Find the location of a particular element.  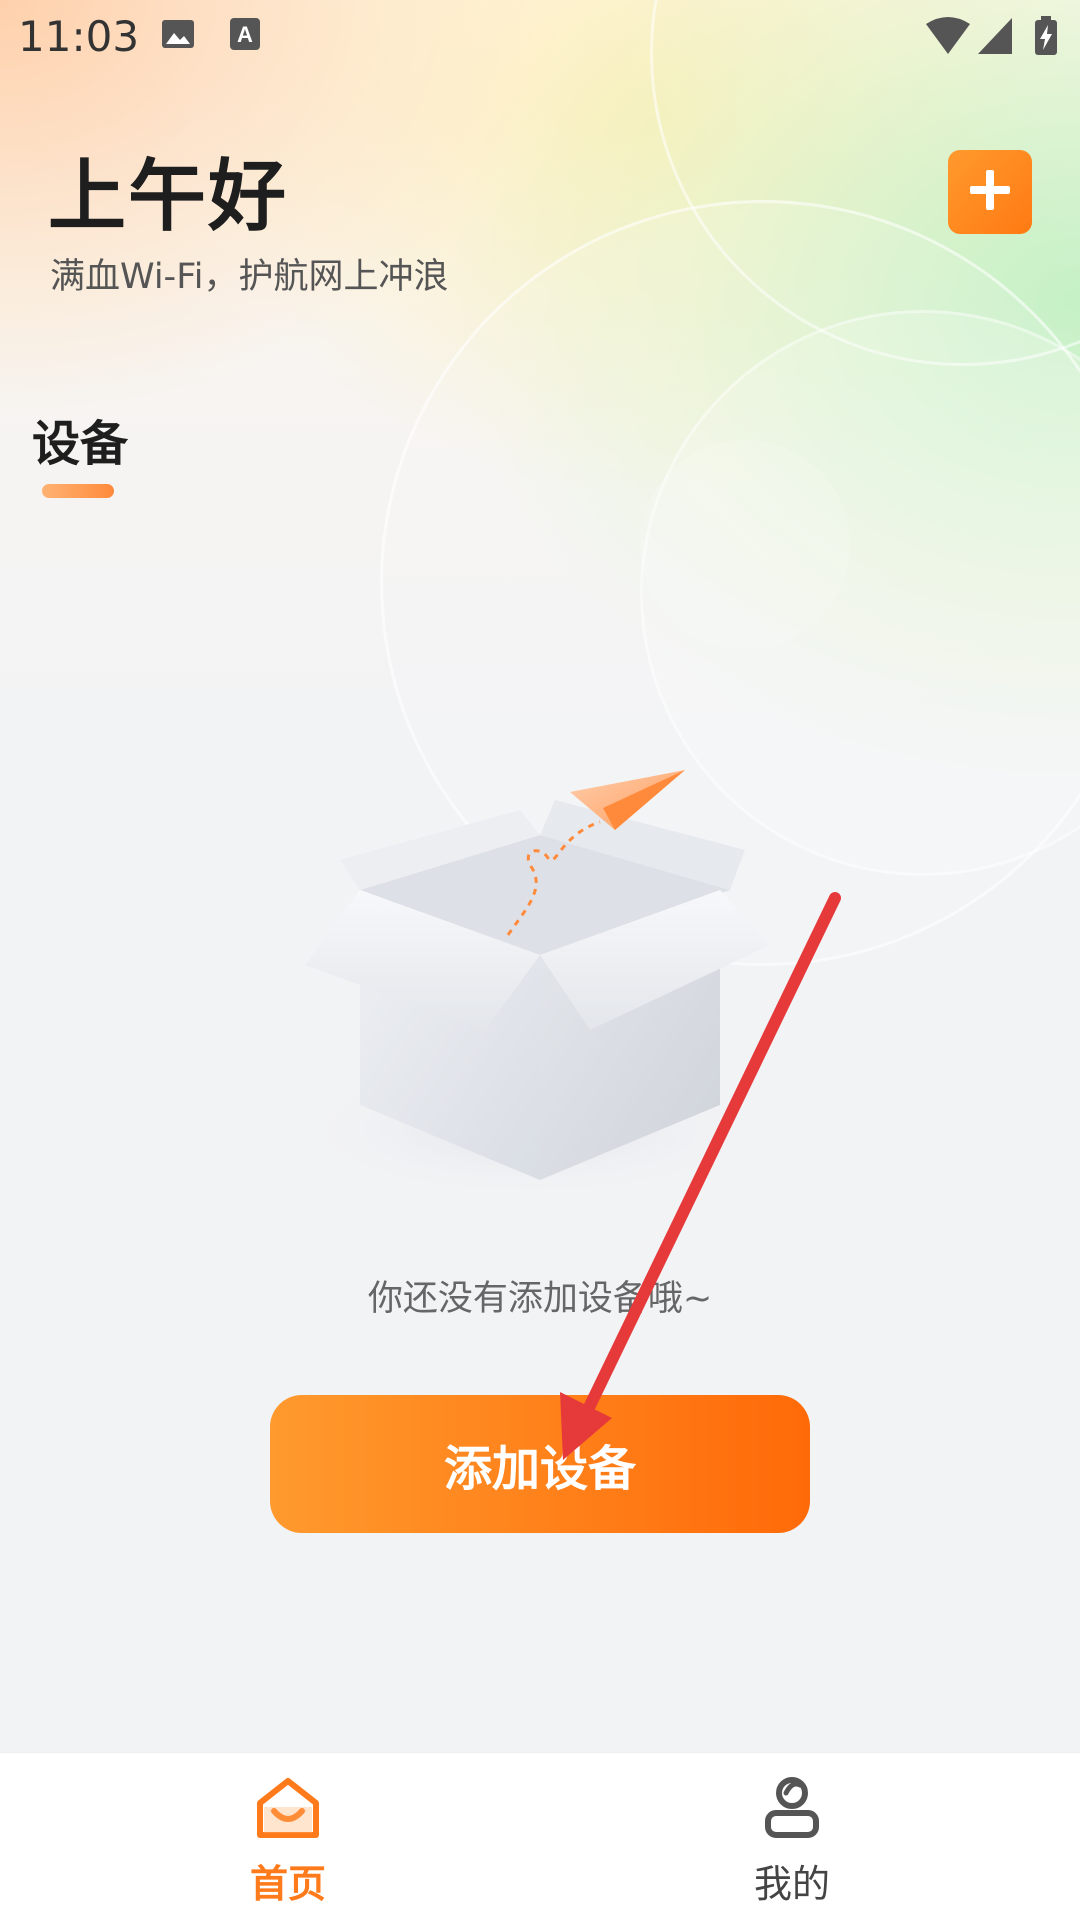

decor-circle is located at coordinates (745, 545).